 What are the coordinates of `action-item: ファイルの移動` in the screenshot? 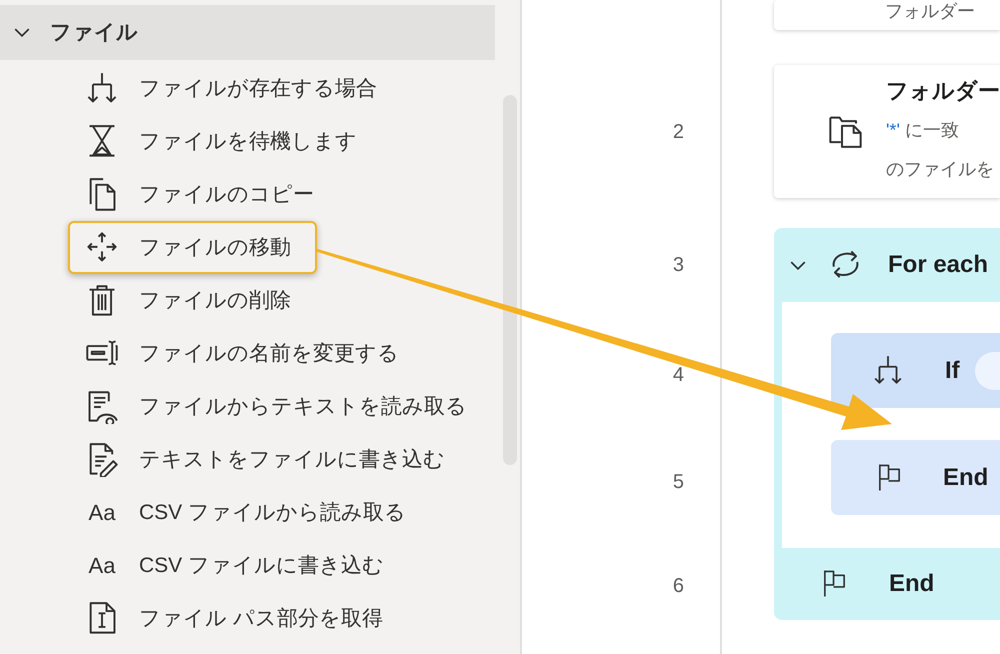 It's located at (192, 247).